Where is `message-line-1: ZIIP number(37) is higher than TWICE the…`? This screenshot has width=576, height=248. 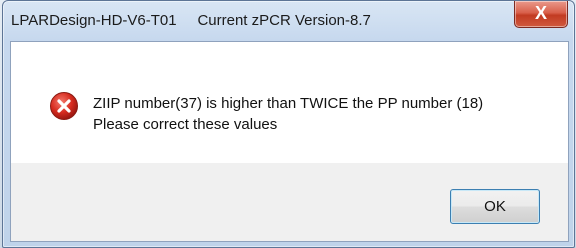 message-line-1: ZIIP number(37) is higher than TWICE the… is located at coordinates (288, 103).